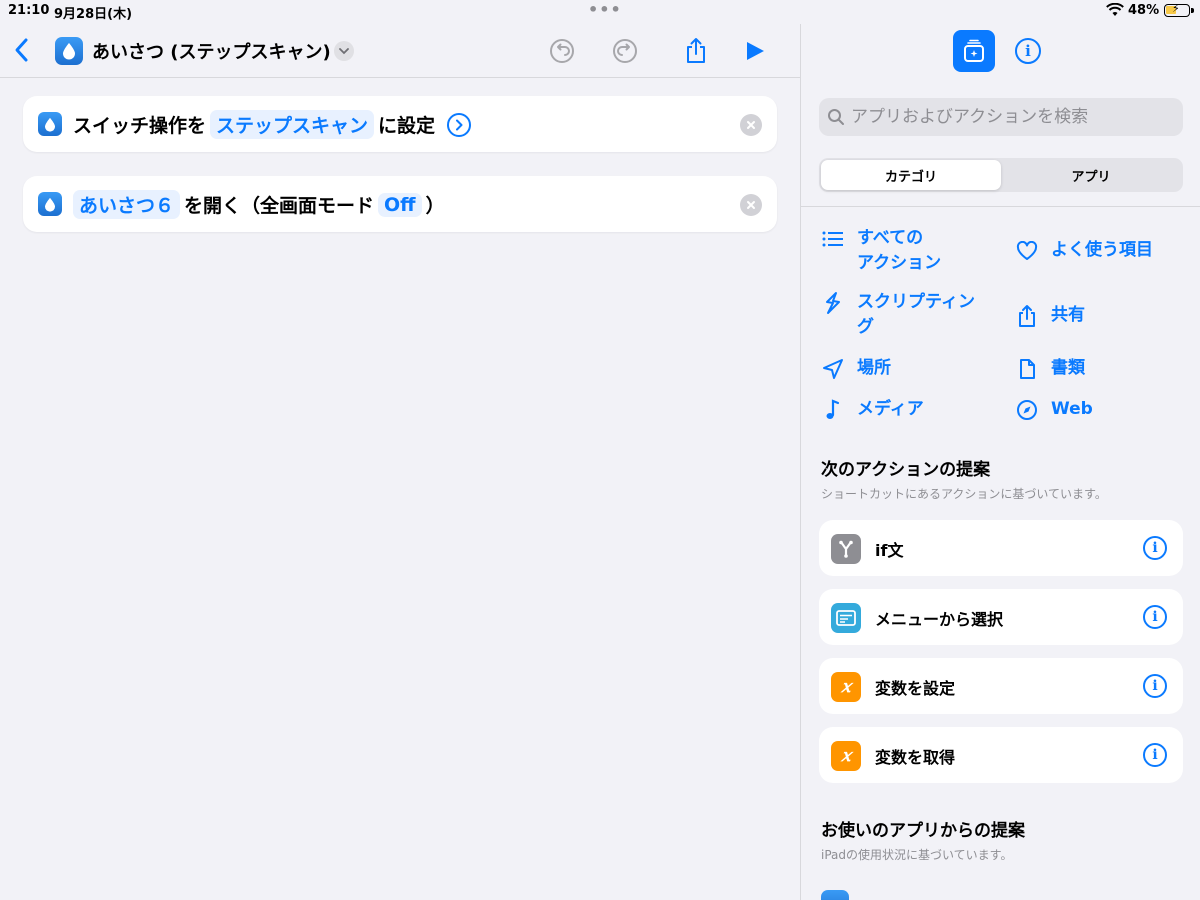 The width and height of the screenshot is (1200, 900). I want to click on category-media: メディア, so click(904, 409).